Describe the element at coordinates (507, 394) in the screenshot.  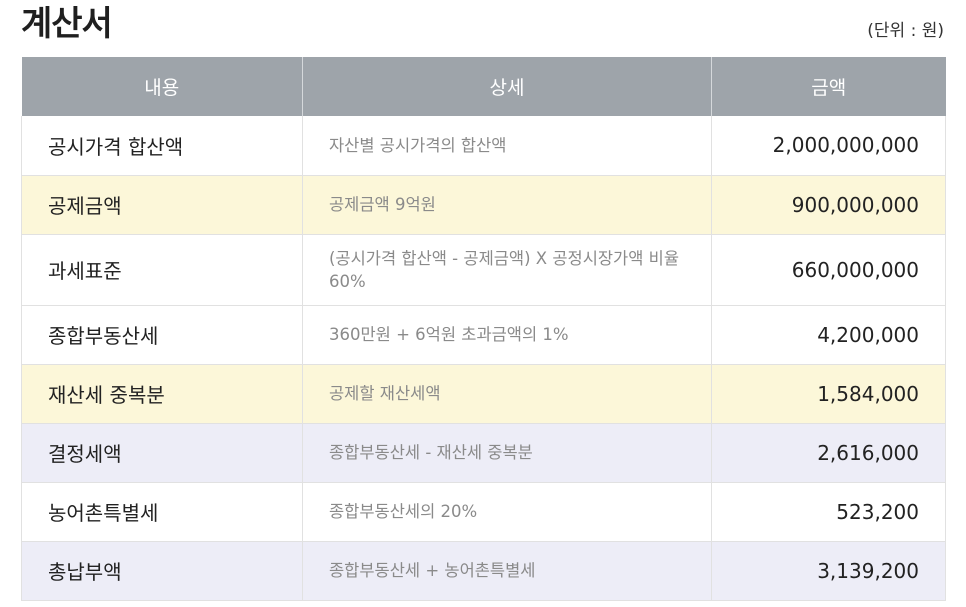
I see `row-detail: 공제할 재산세액` at that location.